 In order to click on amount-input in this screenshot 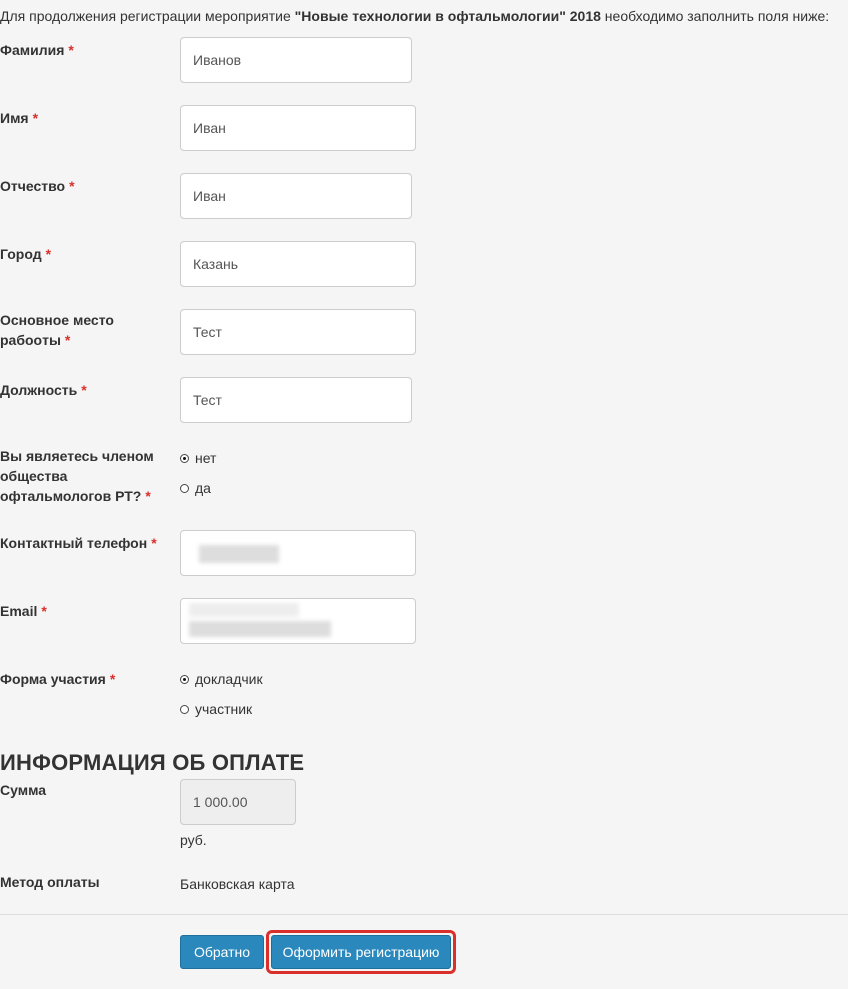, I will do `click(238, 802)`.